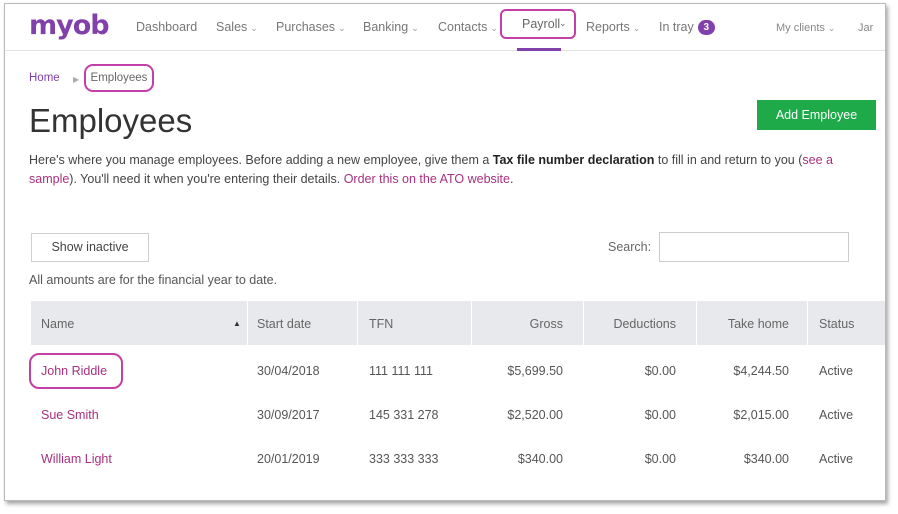 This screenshot has width=898, height=514. Describe the element at coordinates (766, 459) in the screenshot. I see `take-home-cell: $340.00` at that location.